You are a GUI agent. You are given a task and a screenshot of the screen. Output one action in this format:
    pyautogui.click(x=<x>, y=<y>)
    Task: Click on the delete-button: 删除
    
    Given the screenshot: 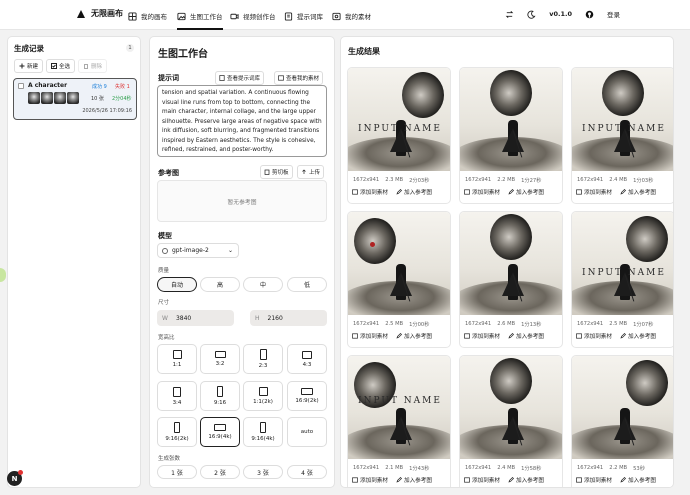 What is the action you would take?
    pyautogui.click(x=93, y=66)
    